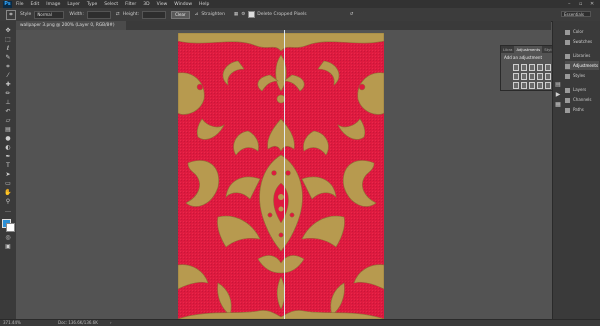 Image resolution: width=600 pixels, height=326 pixels. What do you see at coordinates (162, 4) in the screenshot?
I see `menu-view: View` at bounding box center [162, 4].